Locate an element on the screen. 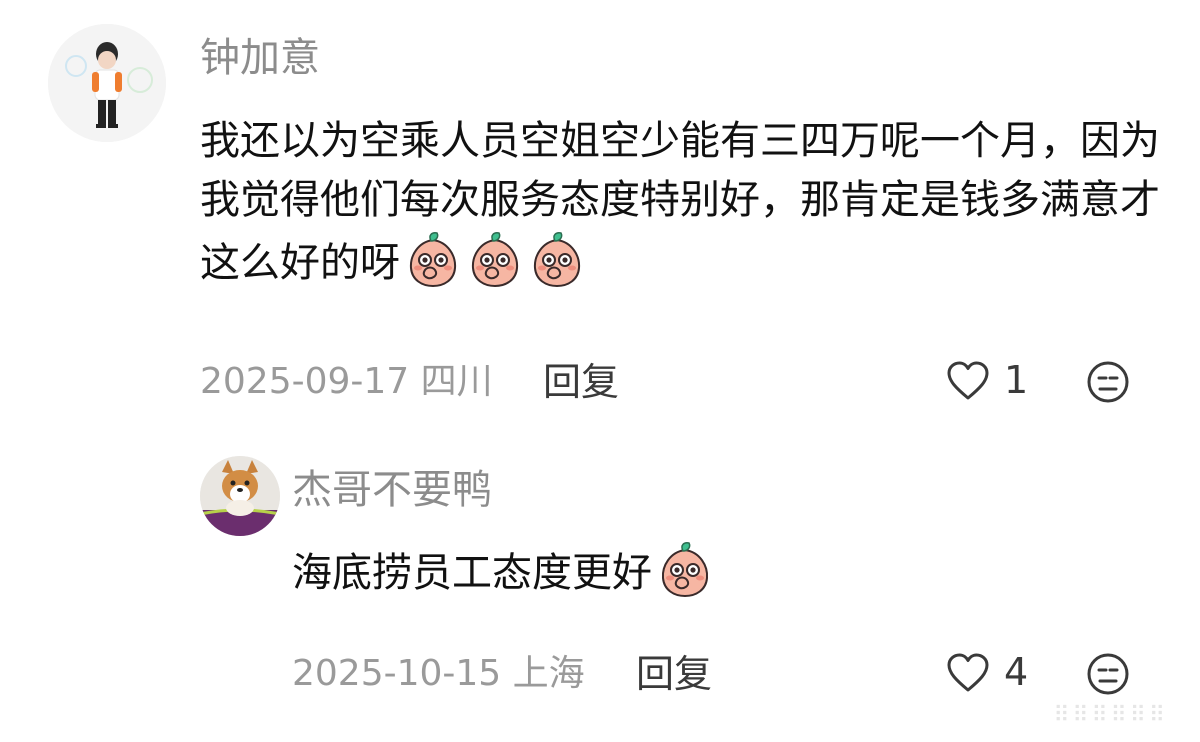 The width and height of the screenshot is (1200, 742). replier-username: 杰哥不要鸭 is located at coordinates (392, 490).